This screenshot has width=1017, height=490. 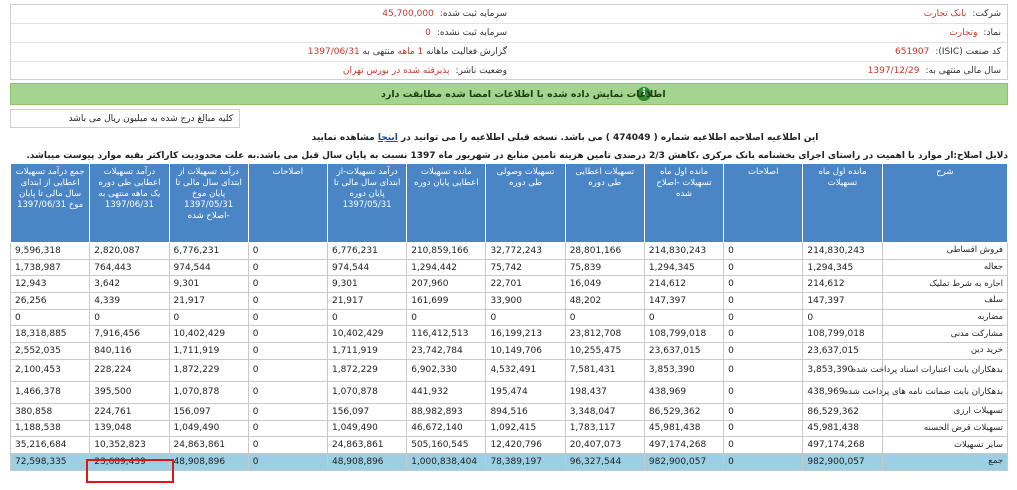 I want to click on table-cell: 1,738,987, so click(x=50, y=267).